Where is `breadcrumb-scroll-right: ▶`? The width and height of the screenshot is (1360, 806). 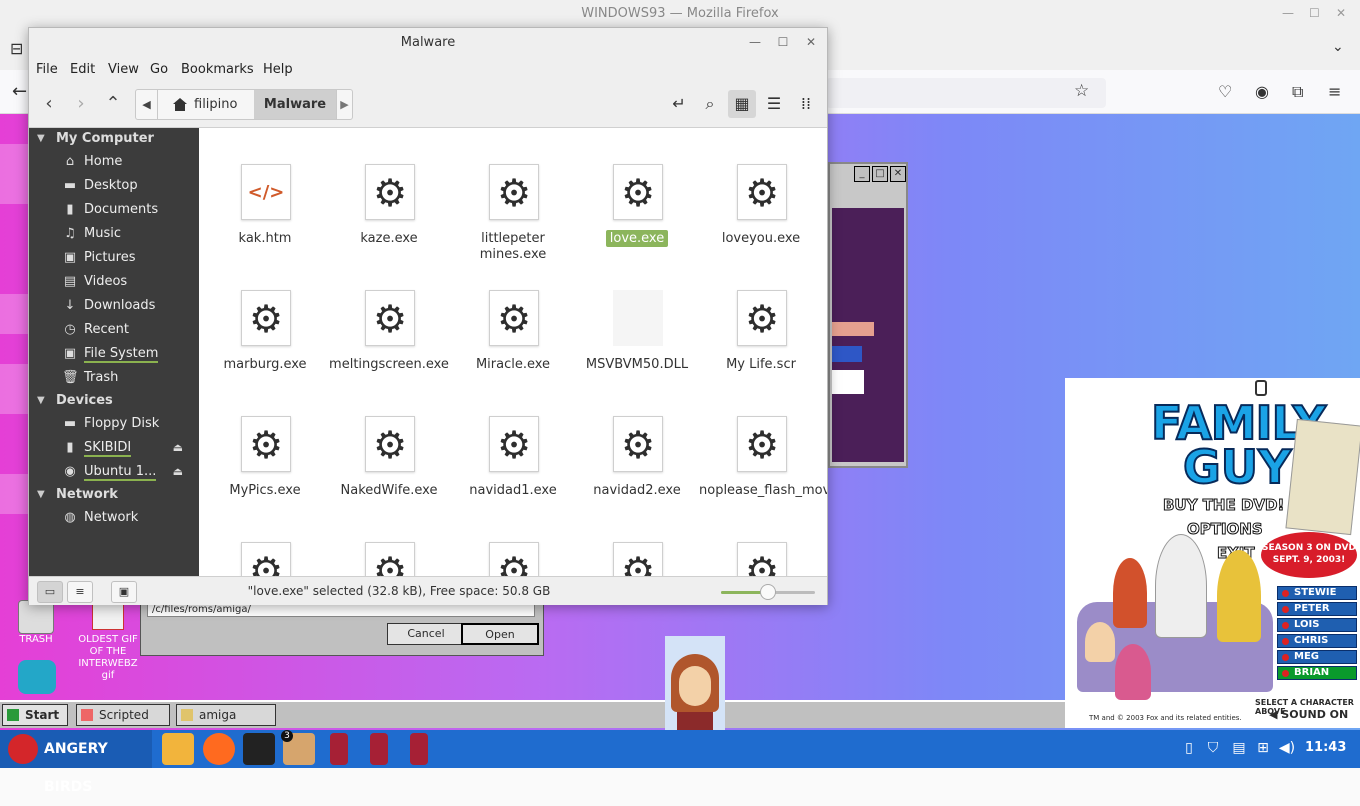 breadcrumb-scroll-right: ▶ is located at coordinates (344, 104).